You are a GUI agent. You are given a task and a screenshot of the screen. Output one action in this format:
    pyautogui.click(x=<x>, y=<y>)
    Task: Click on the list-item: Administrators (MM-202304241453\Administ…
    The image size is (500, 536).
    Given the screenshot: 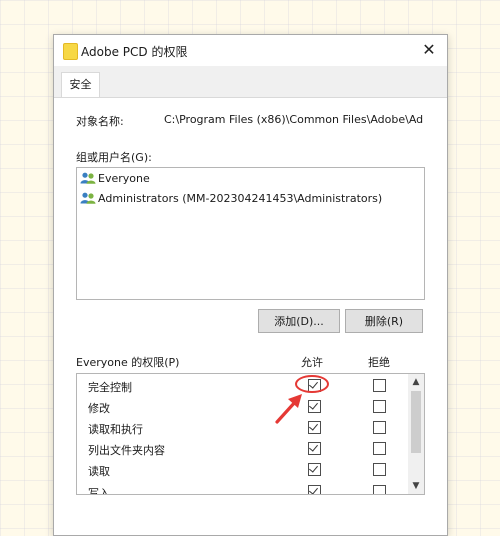 What is the action you would take?
    pyautogui.click(x=231, y=199)
    